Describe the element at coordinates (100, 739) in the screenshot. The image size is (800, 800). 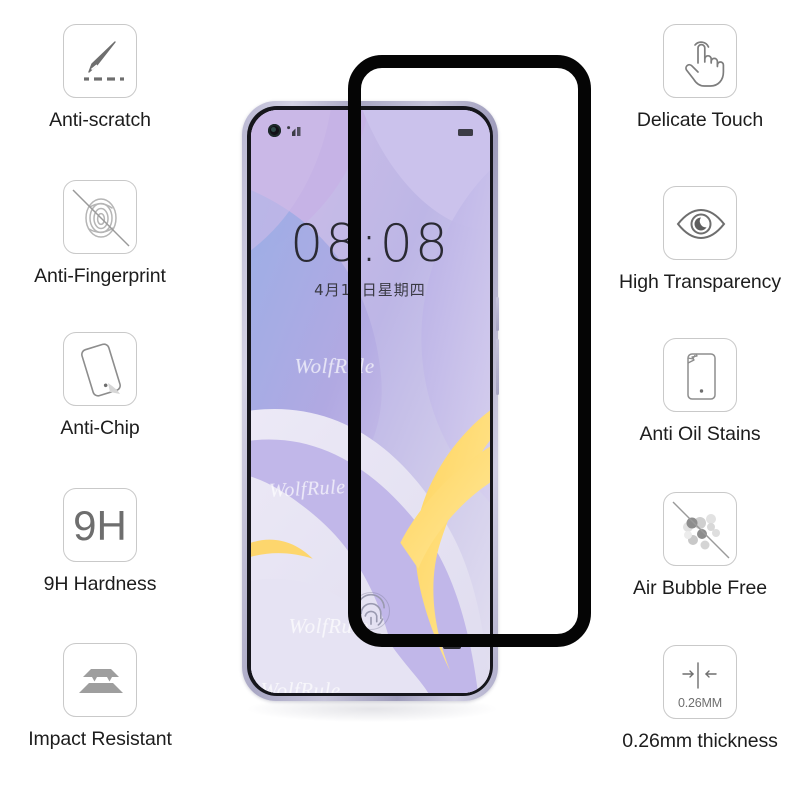
I see `feature-label: Impact Resistant` at that location.